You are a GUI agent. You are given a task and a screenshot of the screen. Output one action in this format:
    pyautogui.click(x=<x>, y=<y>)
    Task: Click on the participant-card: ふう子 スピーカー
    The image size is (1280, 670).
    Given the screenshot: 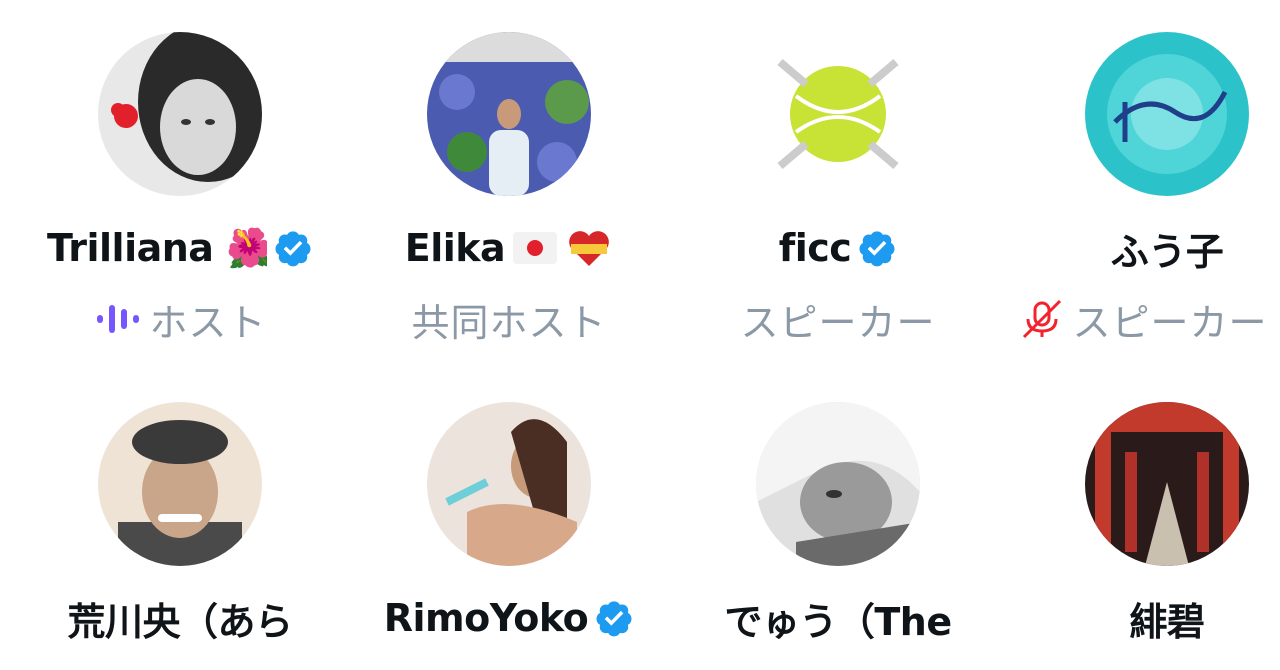 What is the action you would take?
    pyautogui.click(x=1141, y=172)
    